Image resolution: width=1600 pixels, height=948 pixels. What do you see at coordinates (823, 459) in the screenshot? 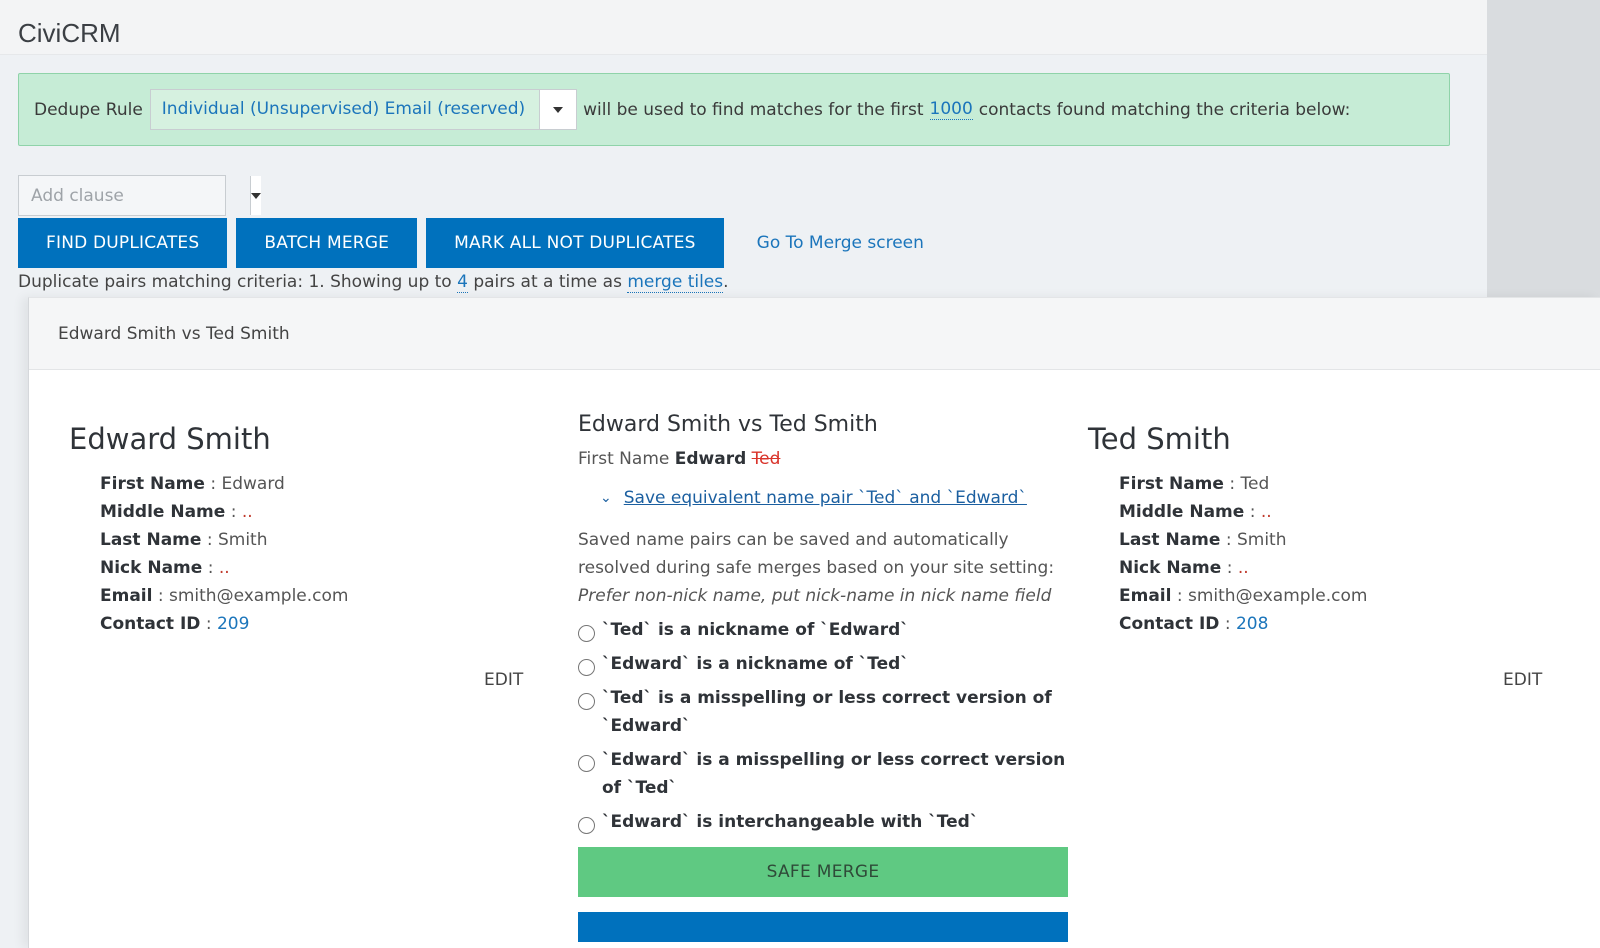
I see `first-name-diff: First Name Edward Ted` at bounding box center [823, 459].